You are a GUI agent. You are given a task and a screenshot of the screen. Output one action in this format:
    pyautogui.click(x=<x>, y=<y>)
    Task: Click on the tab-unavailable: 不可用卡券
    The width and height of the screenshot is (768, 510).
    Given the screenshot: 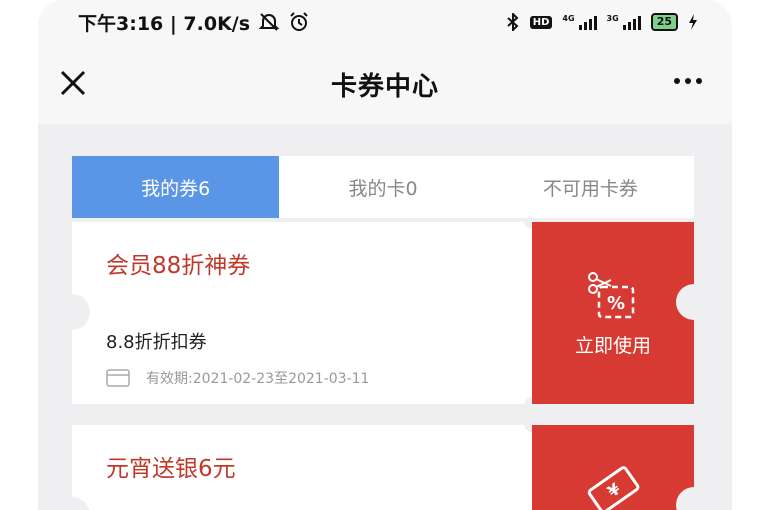 What is the action you would take?
    pyautogui.click(x=590, y=187)
    